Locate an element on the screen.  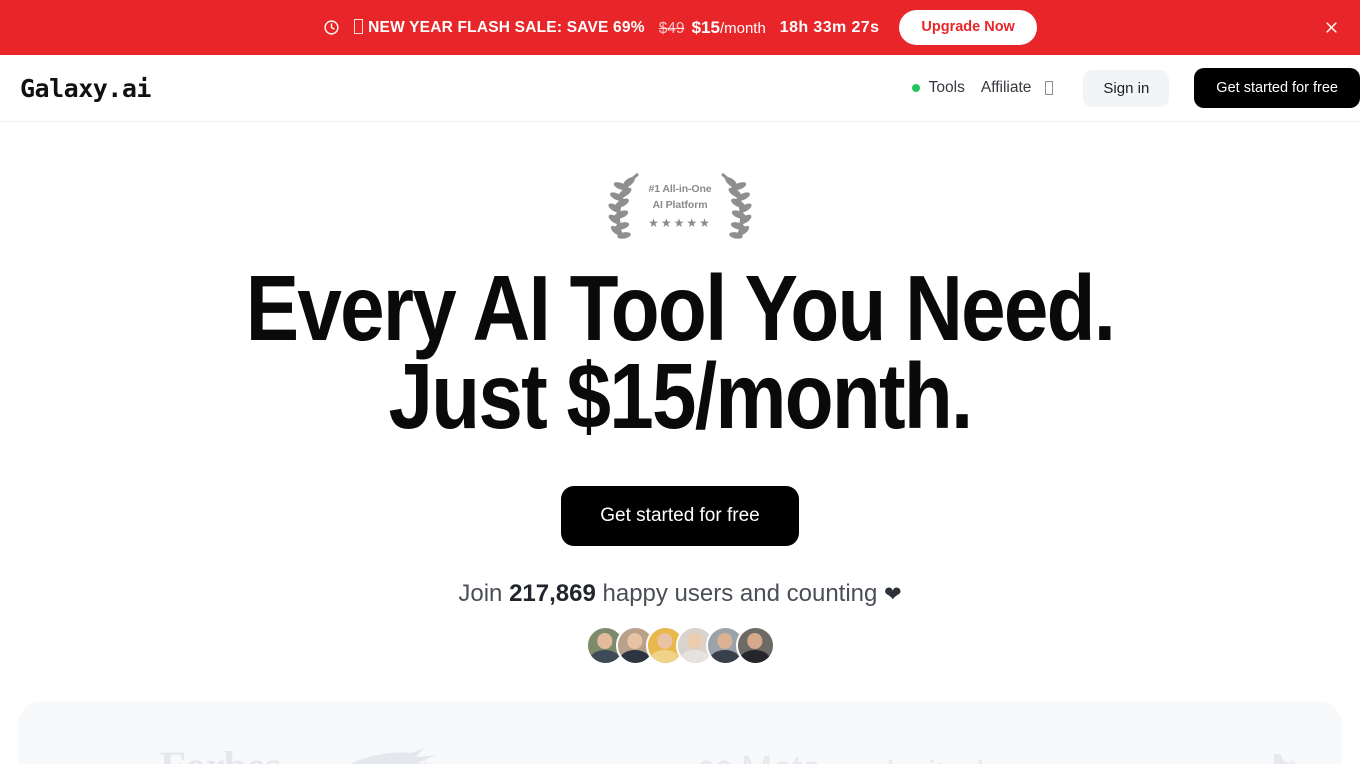
promo-headline: NEW YEAR FLASH SALE: SAVE 69% is located at coordinates (499, 27).